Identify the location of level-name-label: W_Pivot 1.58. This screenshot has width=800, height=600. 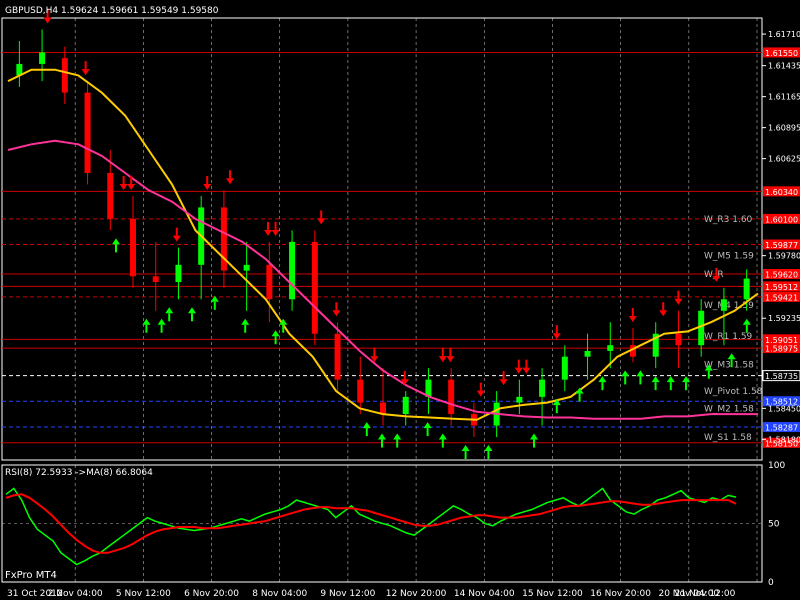
(733, 392).